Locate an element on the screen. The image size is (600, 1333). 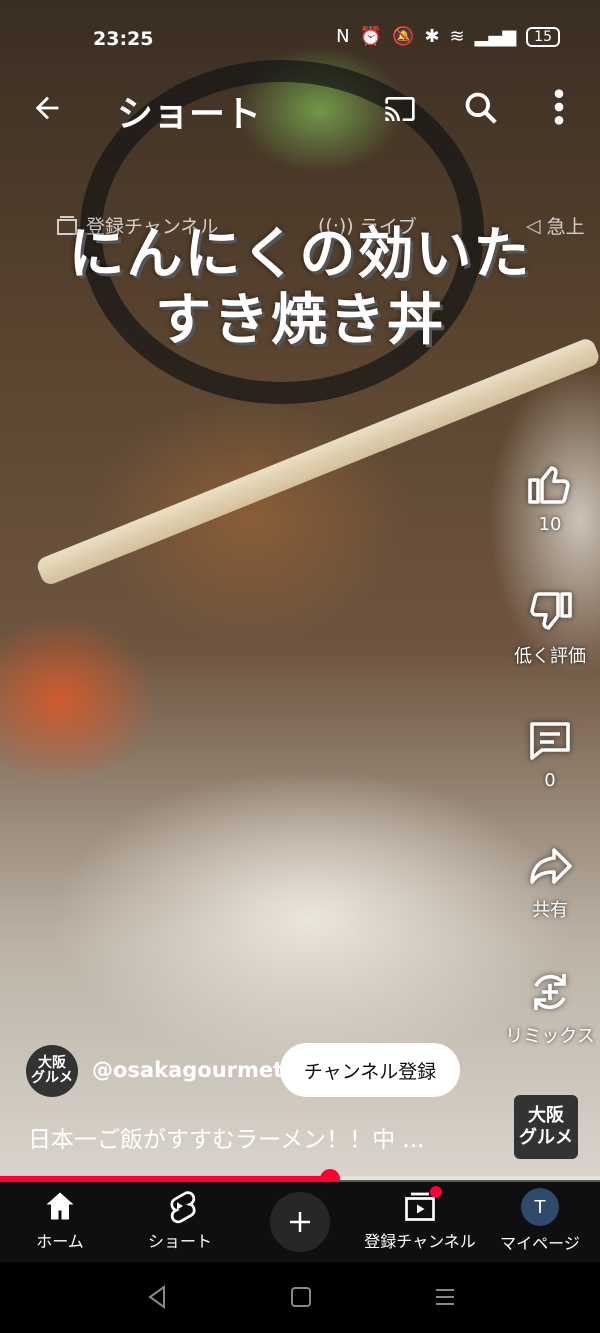
share-label: 共有 is located at coordinates (550, 910).